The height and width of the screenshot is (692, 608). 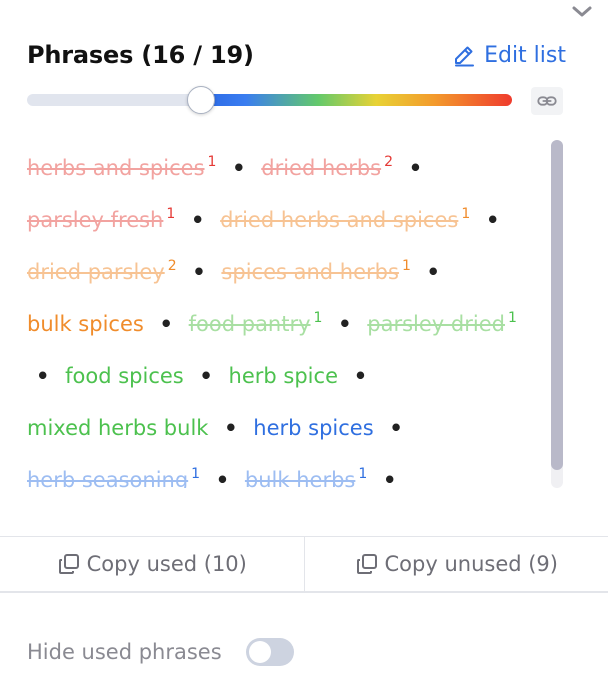 What do you see at coordinates (259, 652) in the screenshot?
I see `toggle-knob` at bounding box center [259, 652].